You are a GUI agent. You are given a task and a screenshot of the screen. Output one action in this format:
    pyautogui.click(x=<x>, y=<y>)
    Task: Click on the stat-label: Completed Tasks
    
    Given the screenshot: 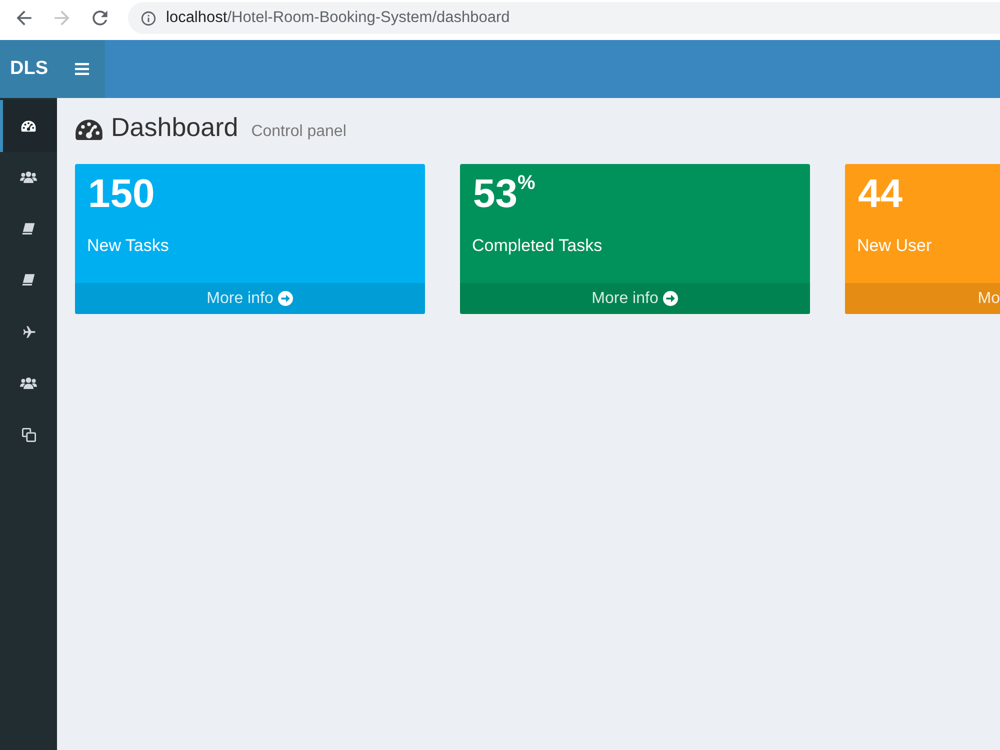 What is the action you would take?
    pyautogui.click(x=538, y=246)
    